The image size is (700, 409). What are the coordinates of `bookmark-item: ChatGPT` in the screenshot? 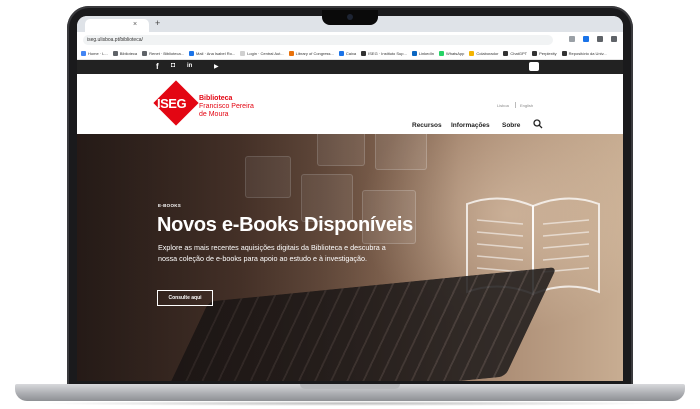 It's located at (515, 53).